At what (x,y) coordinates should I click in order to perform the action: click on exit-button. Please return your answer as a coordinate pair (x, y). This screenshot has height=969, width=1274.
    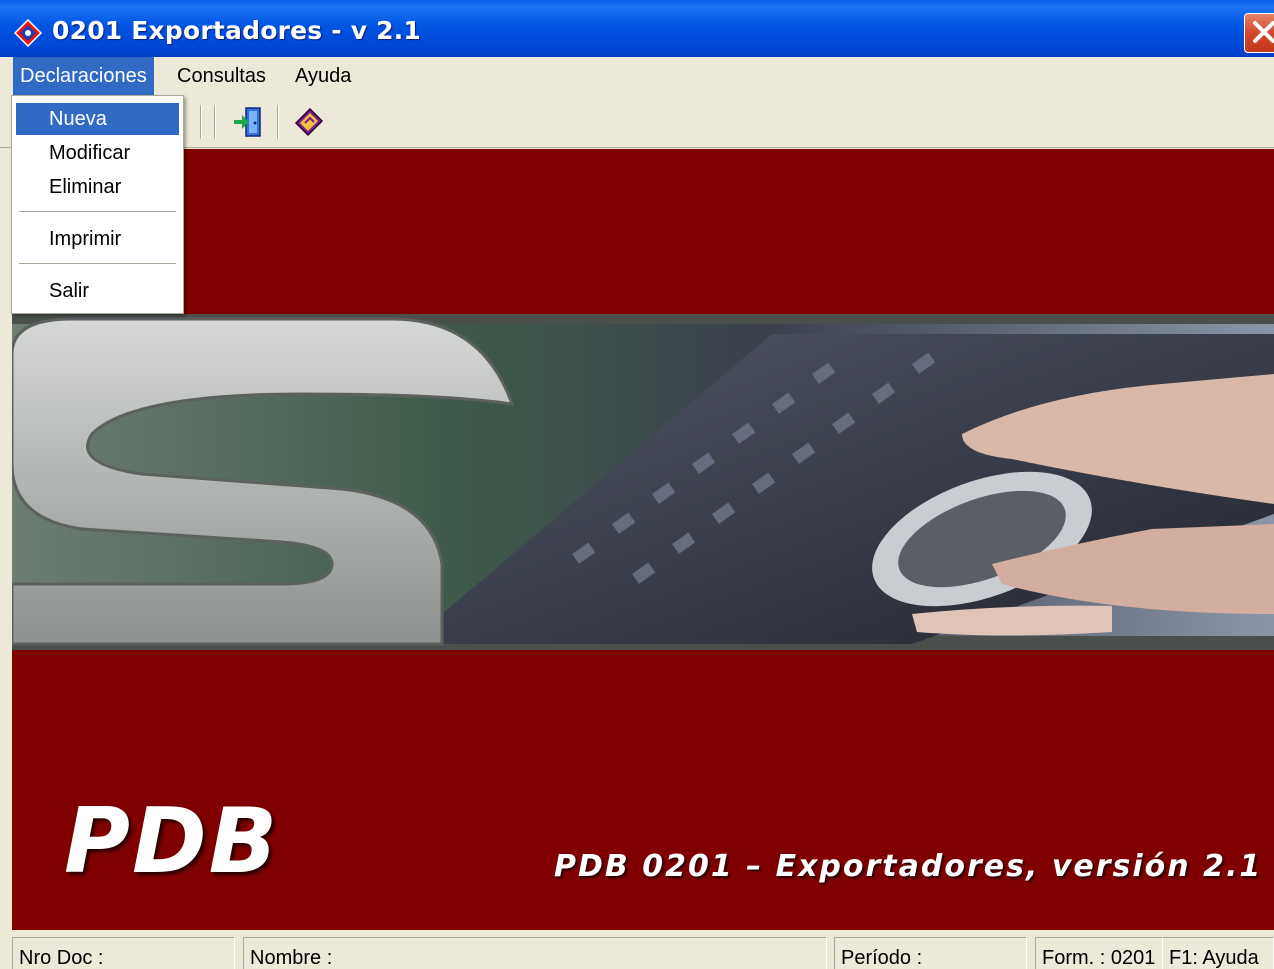
    Looking at the image, I should click on (249, 122).